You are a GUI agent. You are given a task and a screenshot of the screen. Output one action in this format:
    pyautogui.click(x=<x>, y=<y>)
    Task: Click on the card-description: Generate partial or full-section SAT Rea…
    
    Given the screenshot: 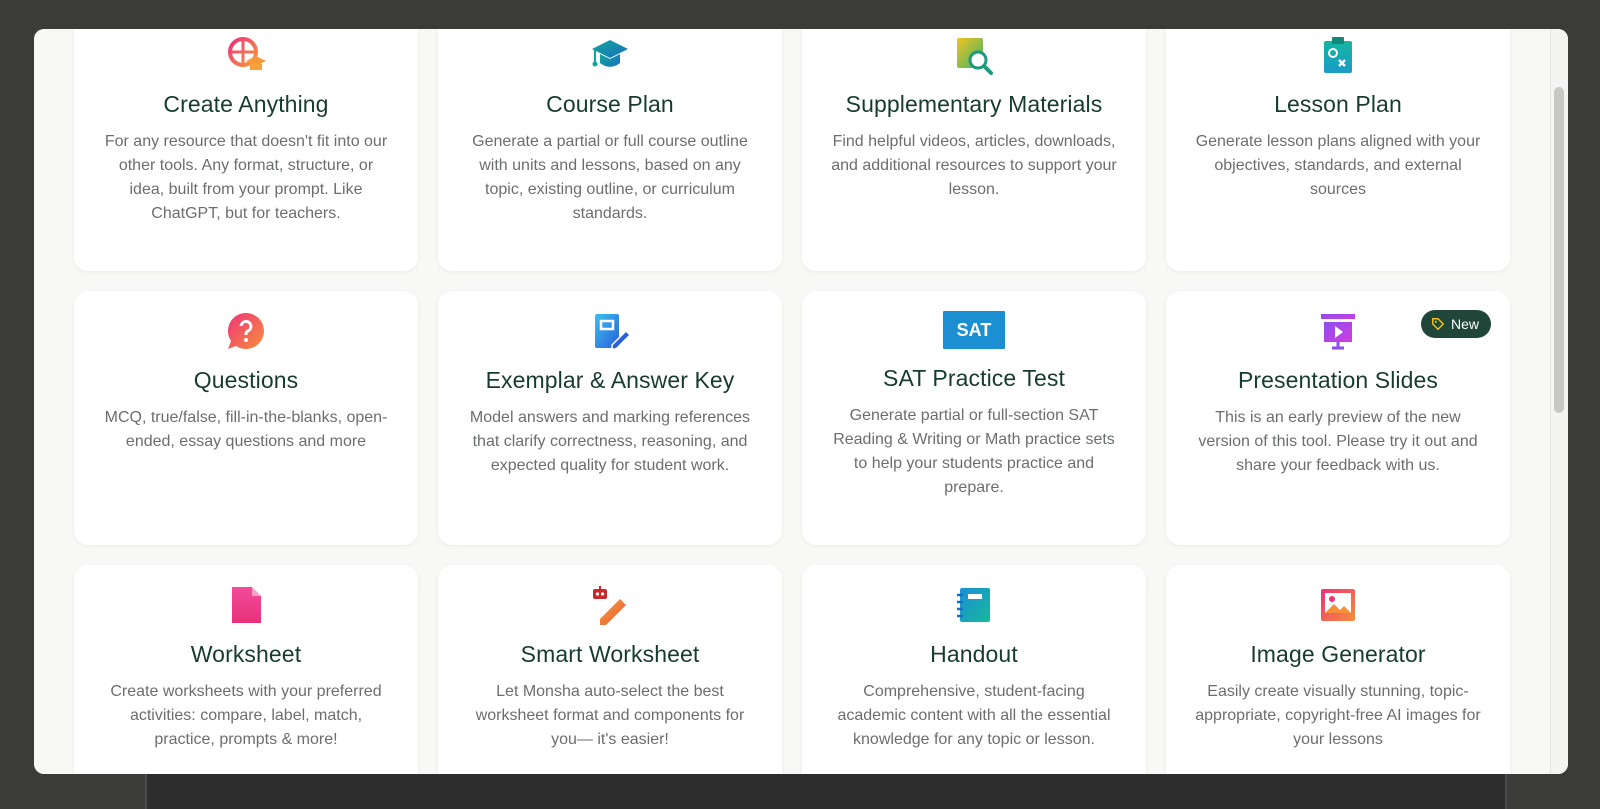 What is the action you would take?
    pyautogui.click(x=974, y=451)
    